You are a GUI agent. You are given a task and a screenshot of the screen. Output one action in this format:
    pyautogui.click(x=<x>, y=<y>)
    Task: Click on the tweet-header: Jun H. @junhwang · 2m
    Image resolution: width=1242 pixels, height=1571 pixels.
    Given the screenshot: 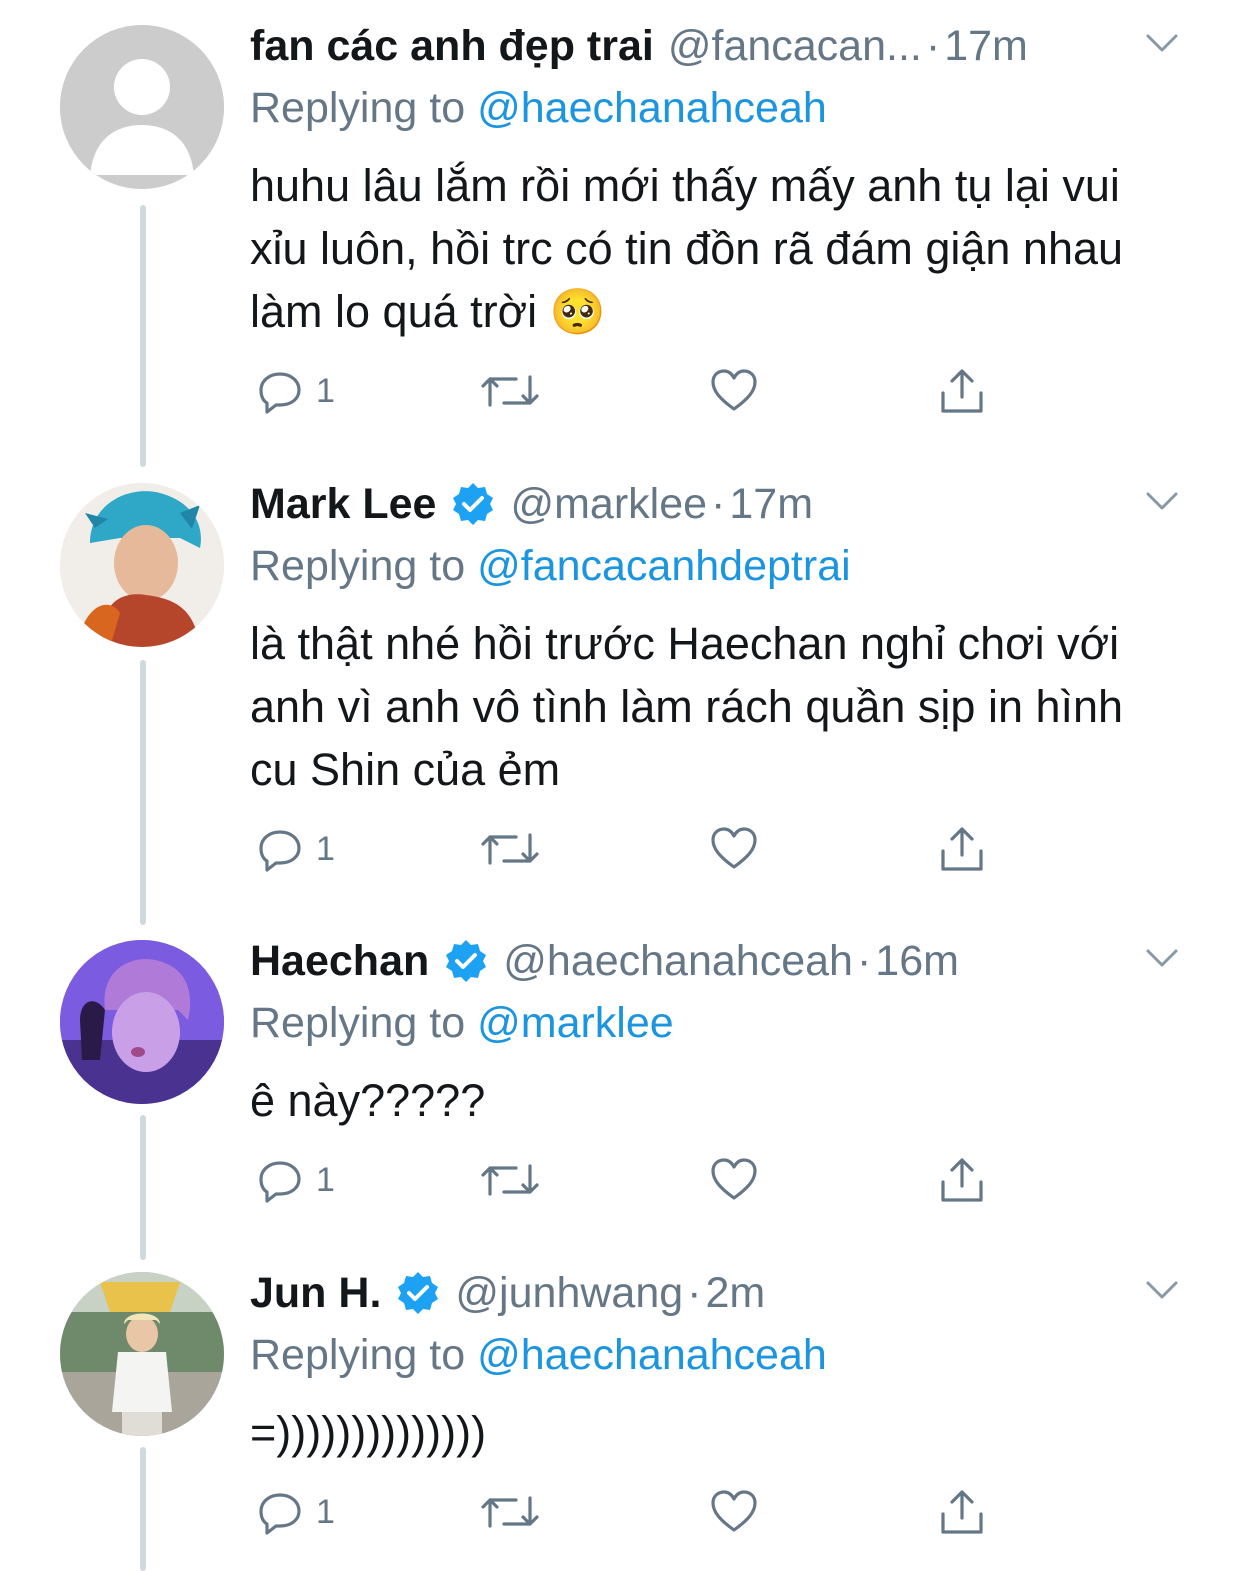 What is the action you would take?
    pyautogui.click(x=716, y=1293)
    